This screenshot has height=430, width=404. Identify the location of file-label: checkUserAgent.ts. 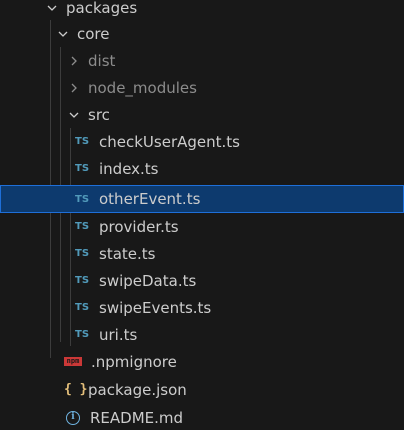
(169, 141).